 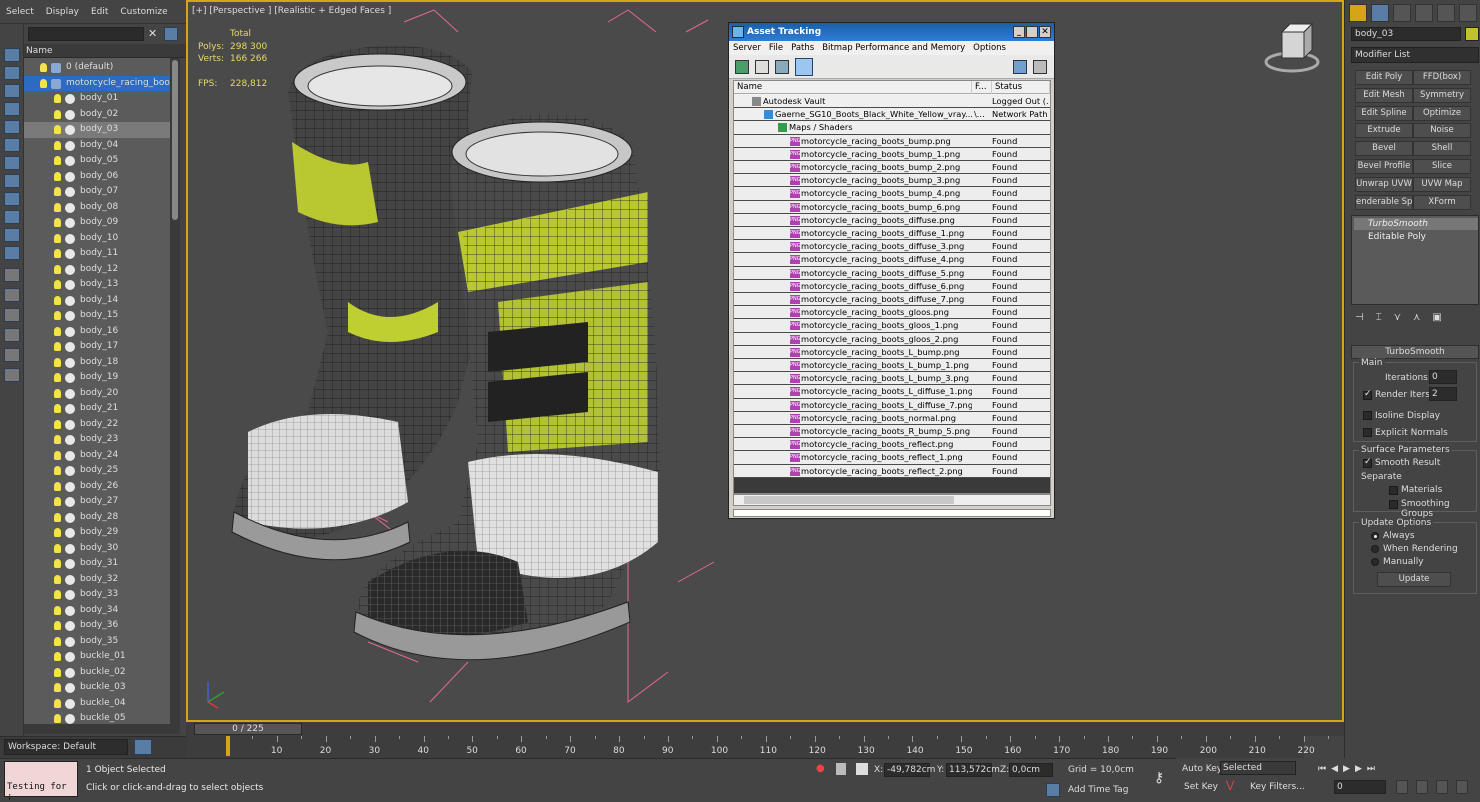 What do you see at coordinates (909, 770) in the screenshot?
I see `x-field: -49,782cm` at bounding box center [909, 770].